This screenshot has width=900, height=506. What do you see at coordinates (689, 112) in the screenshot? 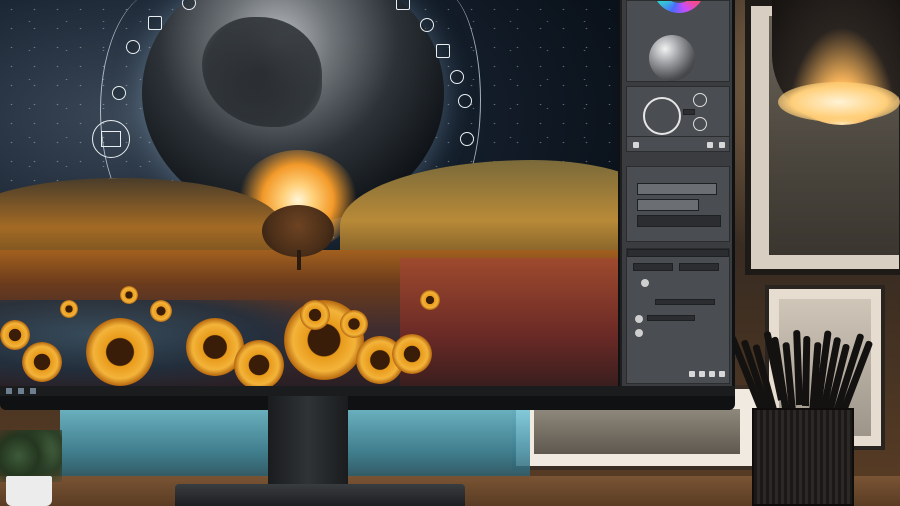
I see `brush-size-slider` at bounding box center [689, 112].